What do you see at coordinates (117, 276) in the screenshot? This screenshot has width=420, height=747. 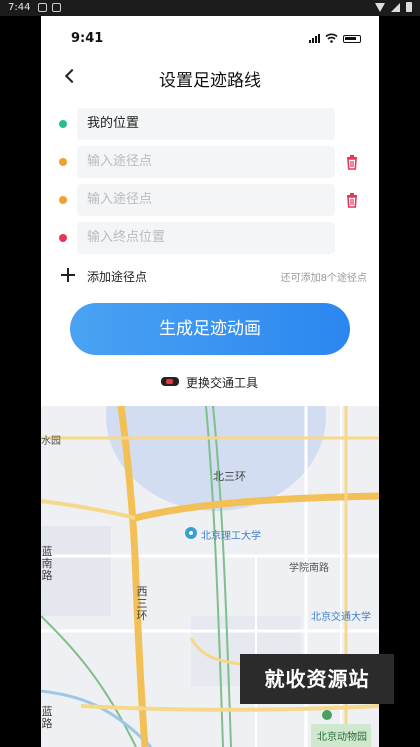 I see `add-waypoint-button: 添加途径点` at bounding box center [117, 276].